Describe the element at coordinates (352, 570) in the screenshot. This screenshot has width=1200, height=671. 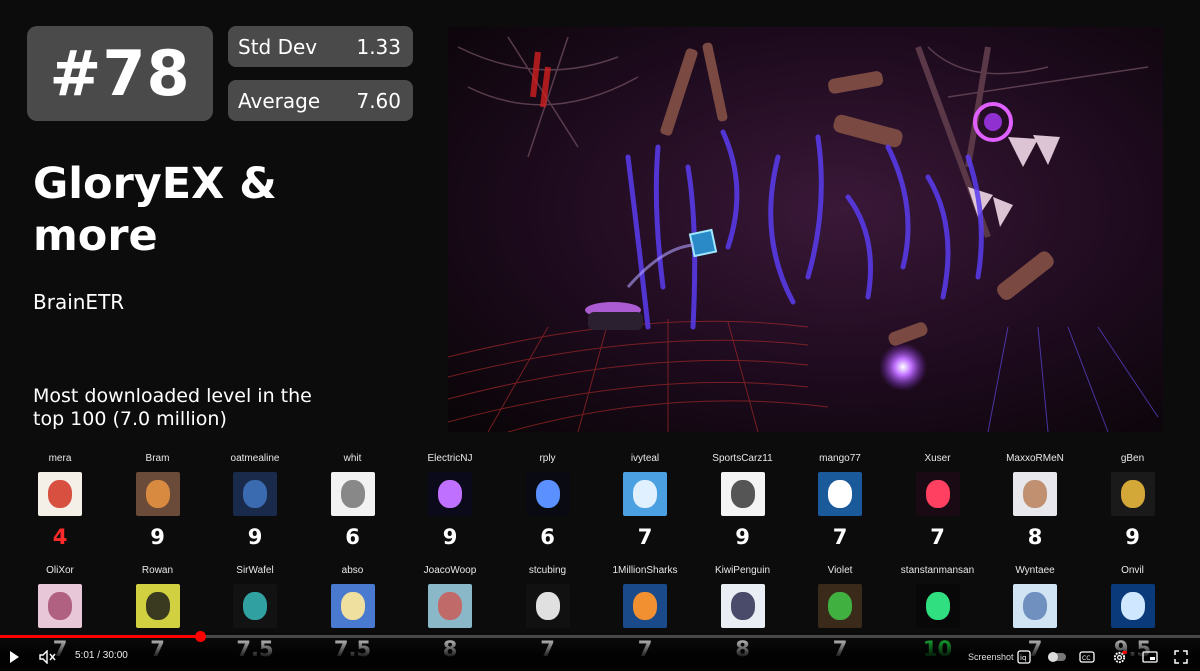
I see `rater-name: abso` at that location.